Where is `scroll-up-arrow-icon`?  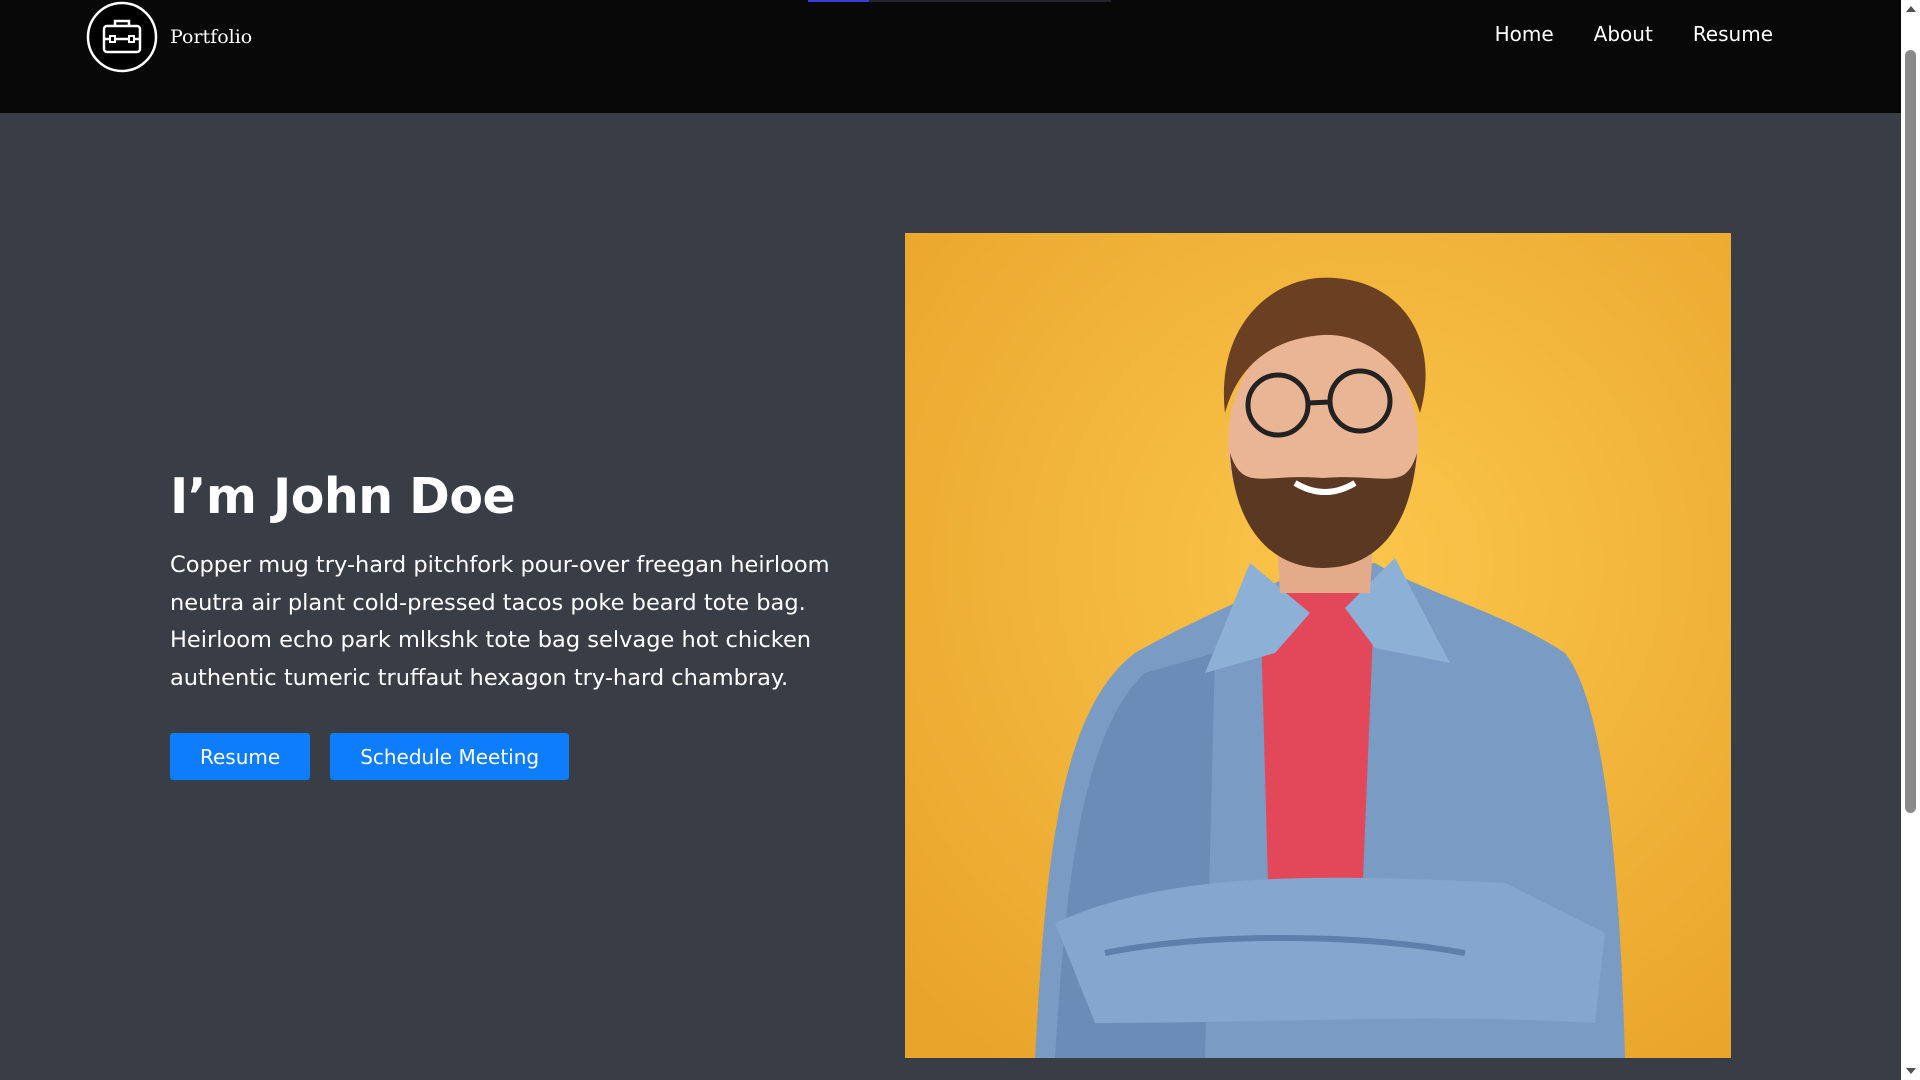
scroll-up-arrow-icon is located at coordinates (1911, 9).